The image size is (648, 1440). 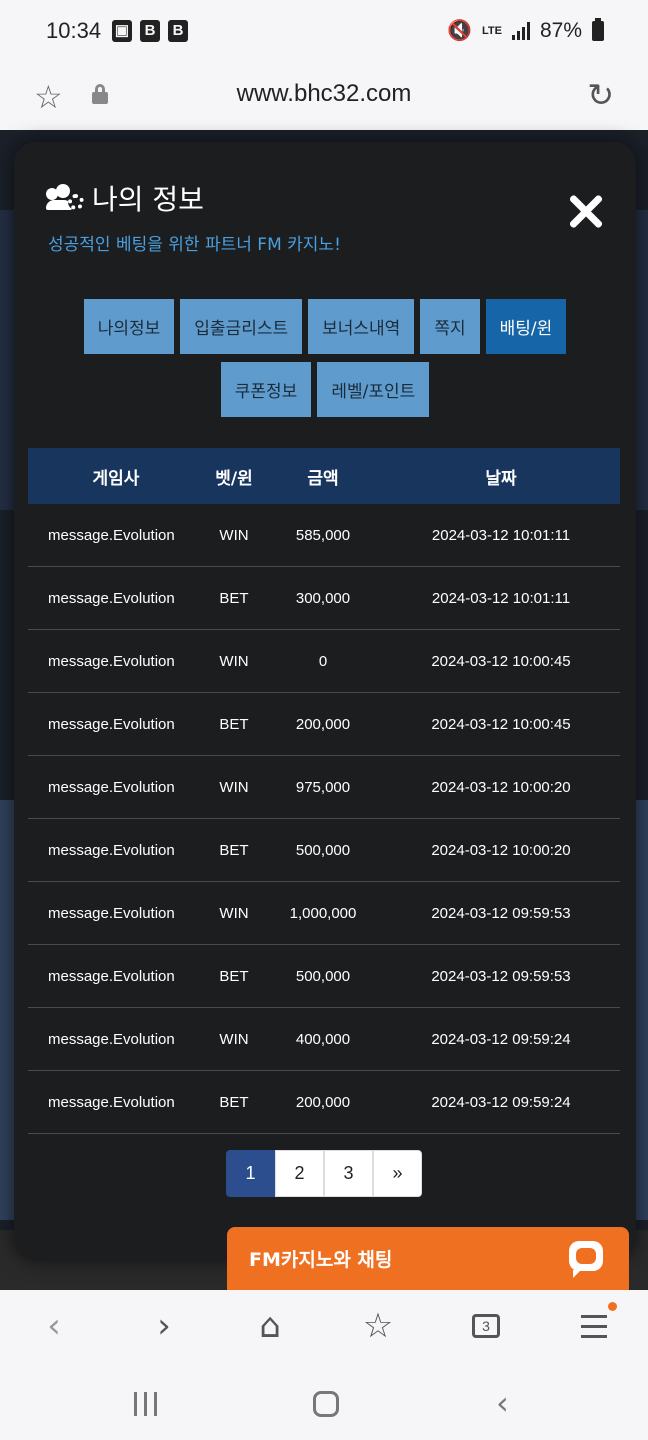 What do you see at coordinates (116, 478) in the screenshot?
I see `column-header: 게임사` at bounding box center [116, 478].